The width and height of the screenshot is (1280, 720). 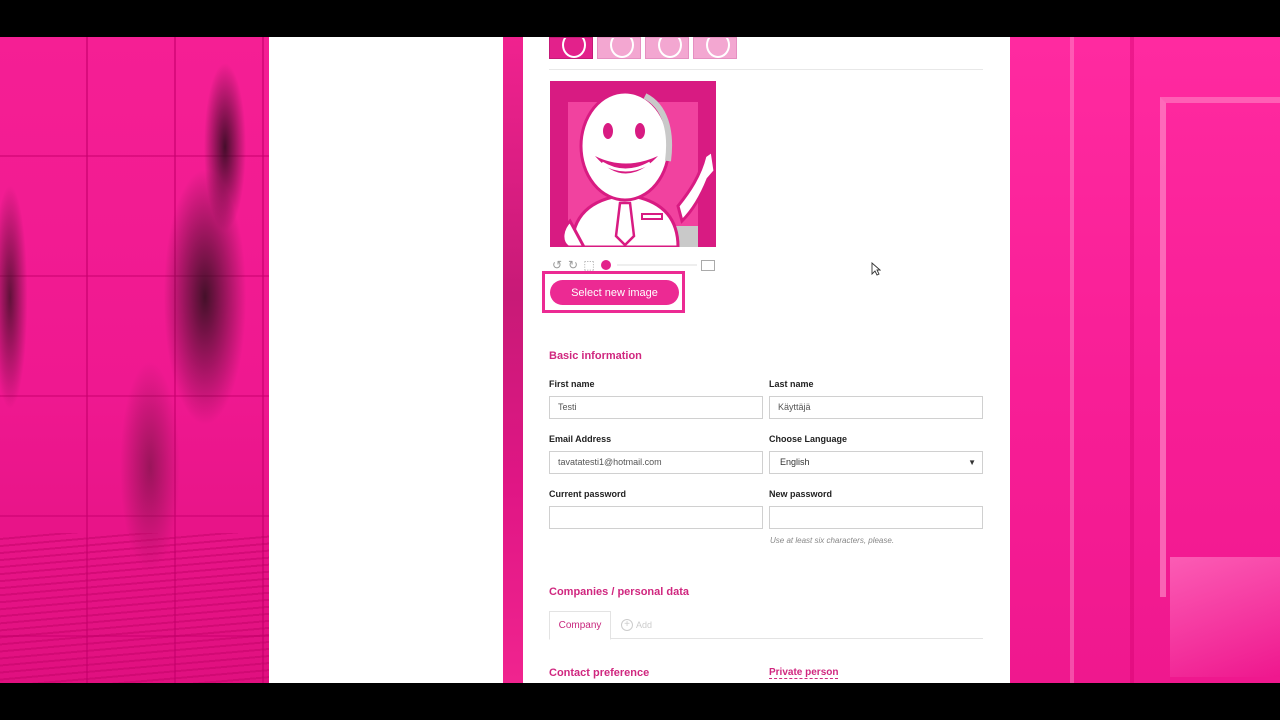 I want to click on password-hint: Use at least six characters, please., so click(x=832, y=540).